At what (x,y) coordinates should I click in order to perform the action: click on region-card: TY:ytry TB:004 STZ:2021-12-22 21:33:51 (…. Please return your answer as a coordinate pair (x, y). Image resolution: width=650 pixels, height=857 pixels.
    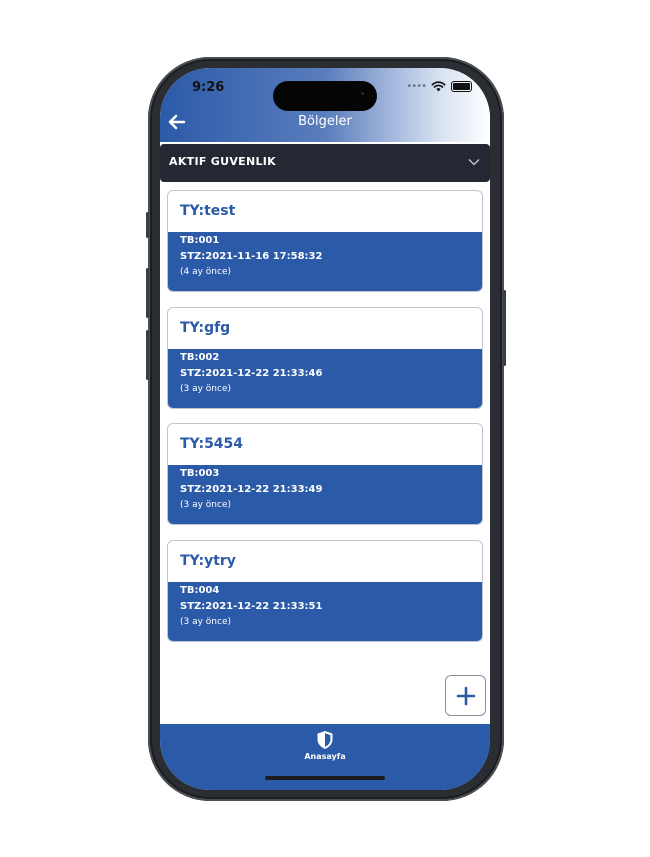
    Looking at the image, I should click on (325, 591).